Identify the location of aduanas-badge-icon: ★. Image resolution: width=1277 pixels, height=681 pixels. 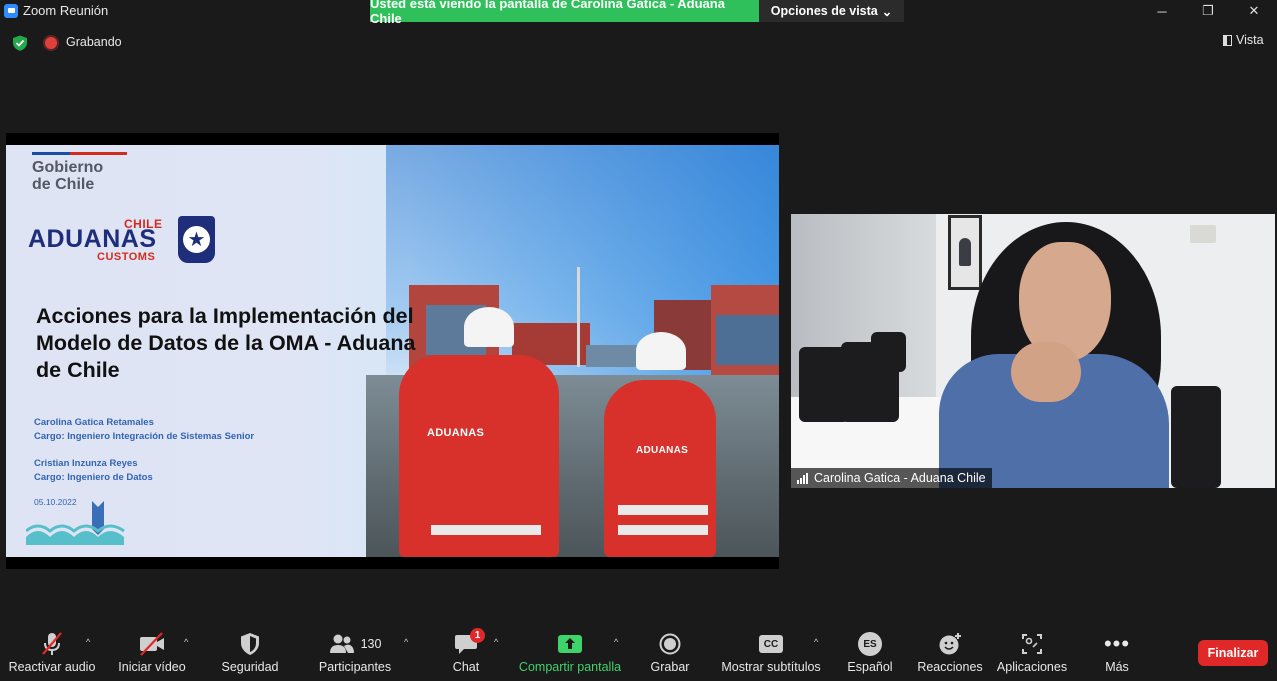
(196, 239).